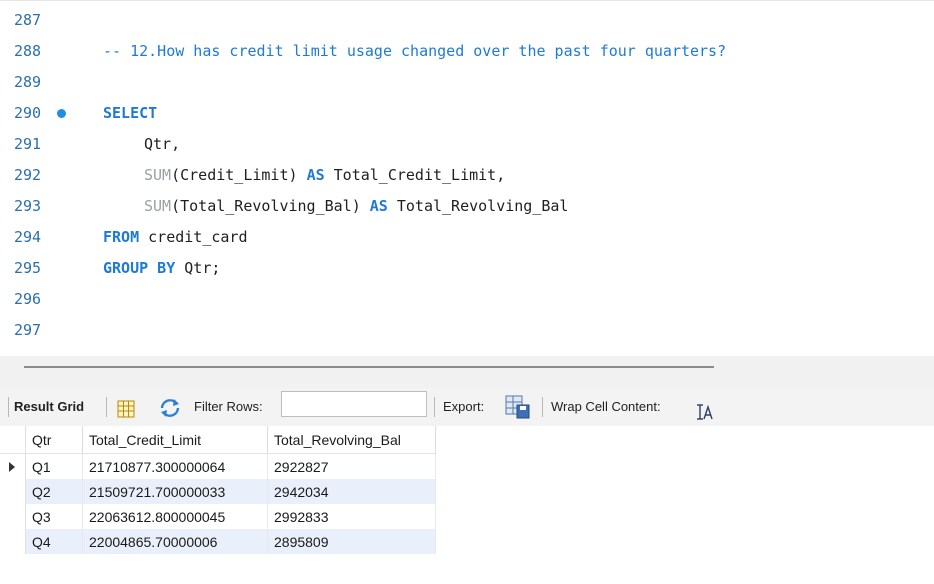  Describe the element at coordinates (61, 113) in the screenshot. I see `statement-marker-icon` at that location.